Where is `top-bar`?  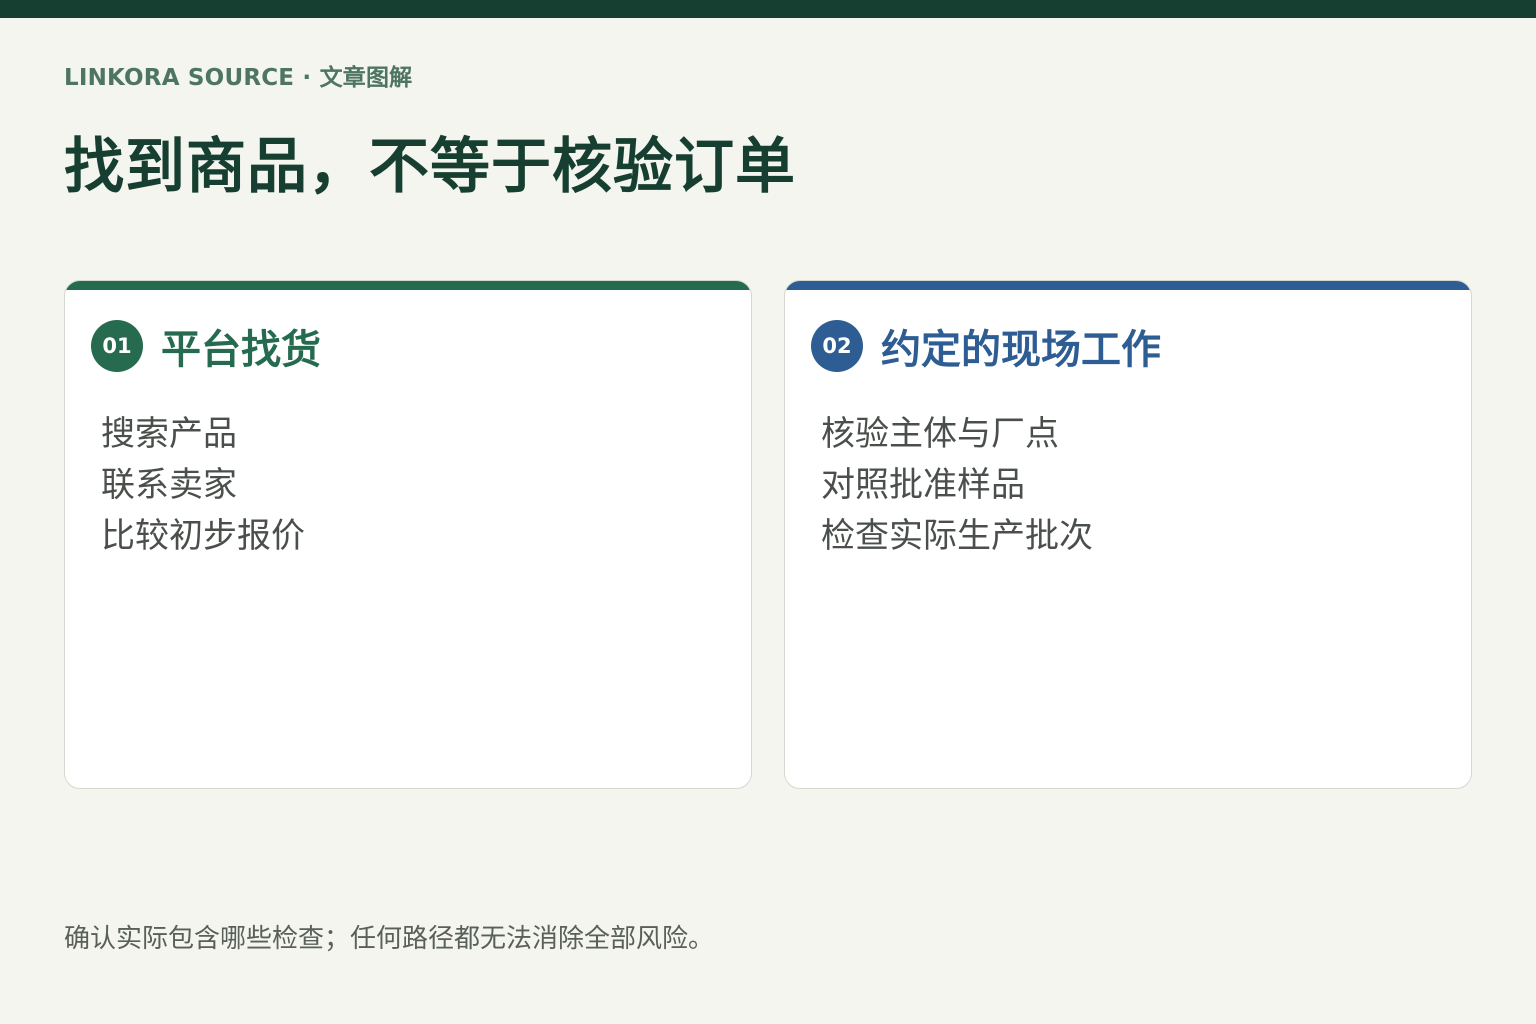
top-bar is located at coordinates (768, 9).